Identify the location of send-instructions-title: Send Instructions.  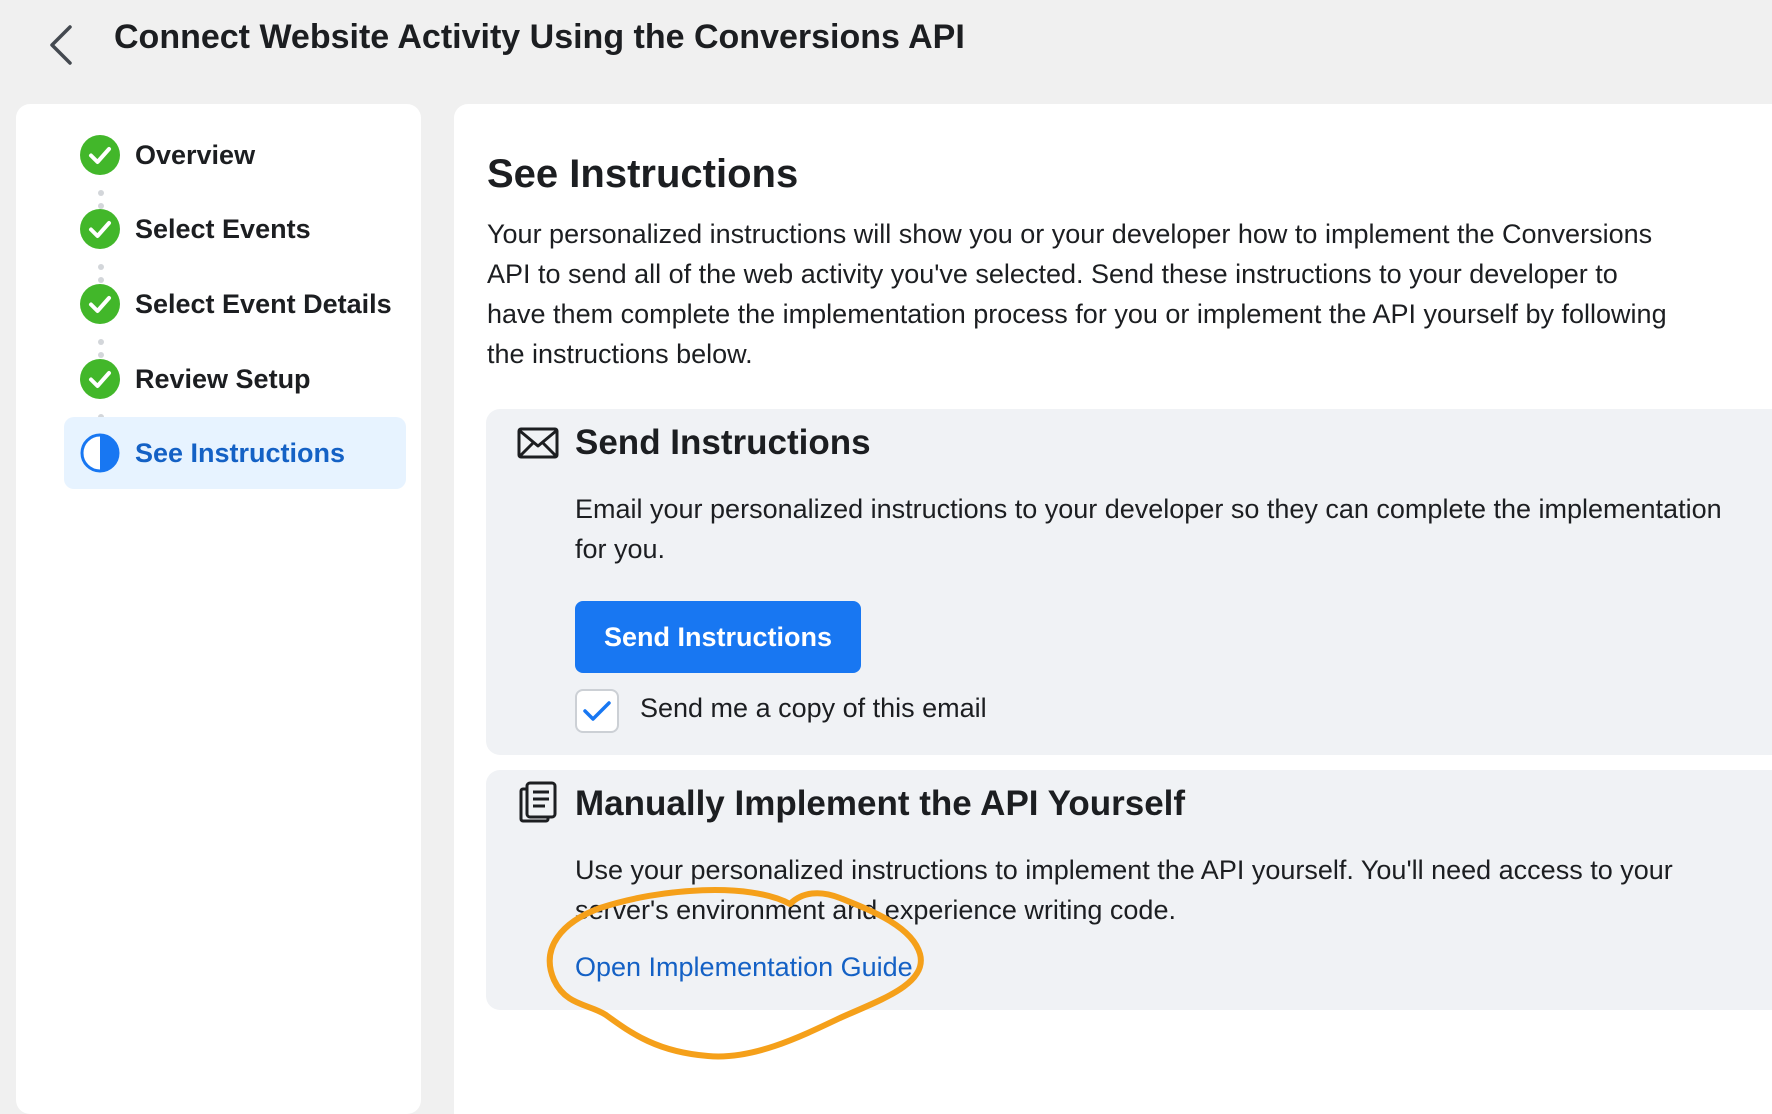
(723, 442).